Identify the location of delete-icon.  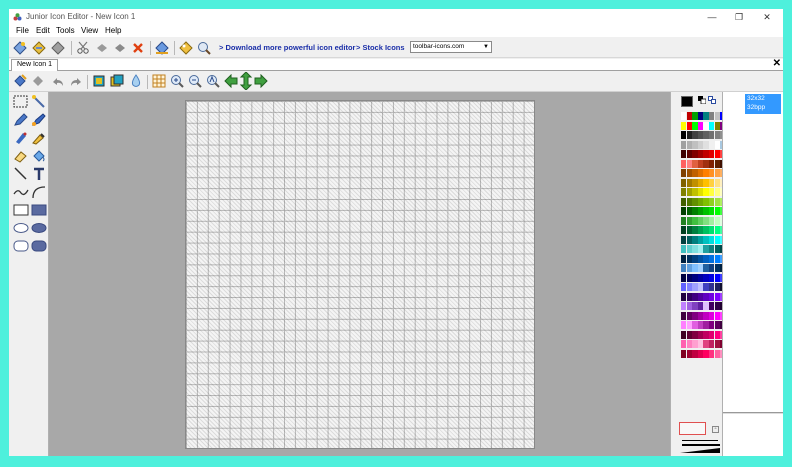
(138, 48).